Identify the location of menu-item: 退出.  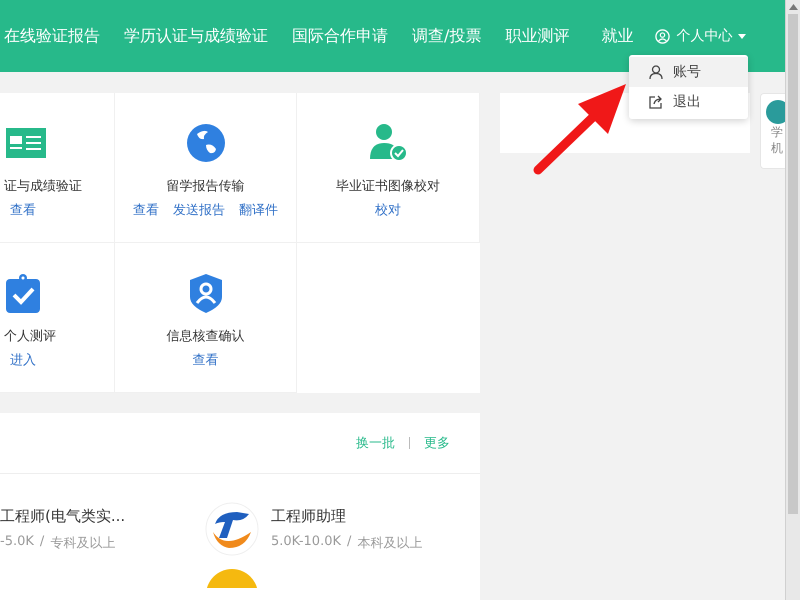
(688, 102).